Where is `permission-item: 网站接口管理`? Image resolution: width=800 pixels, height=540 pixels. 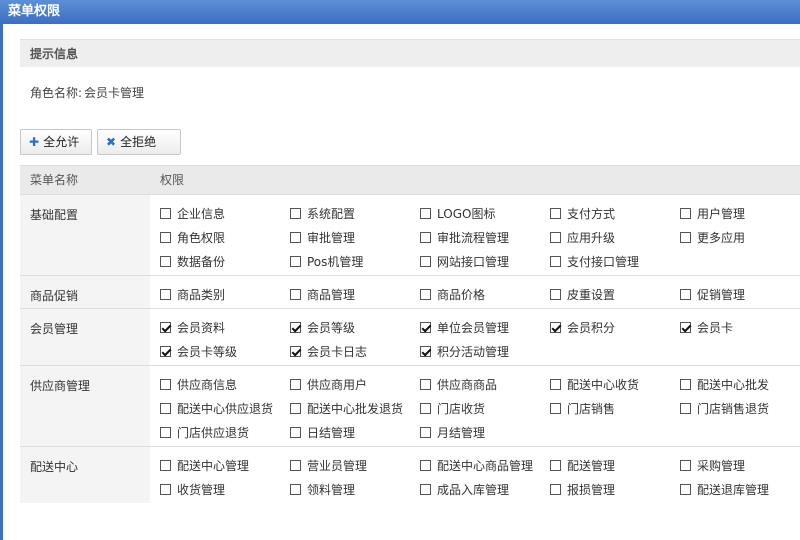 permission-item: 网站接口管理 is located at coordinates (485, 261).